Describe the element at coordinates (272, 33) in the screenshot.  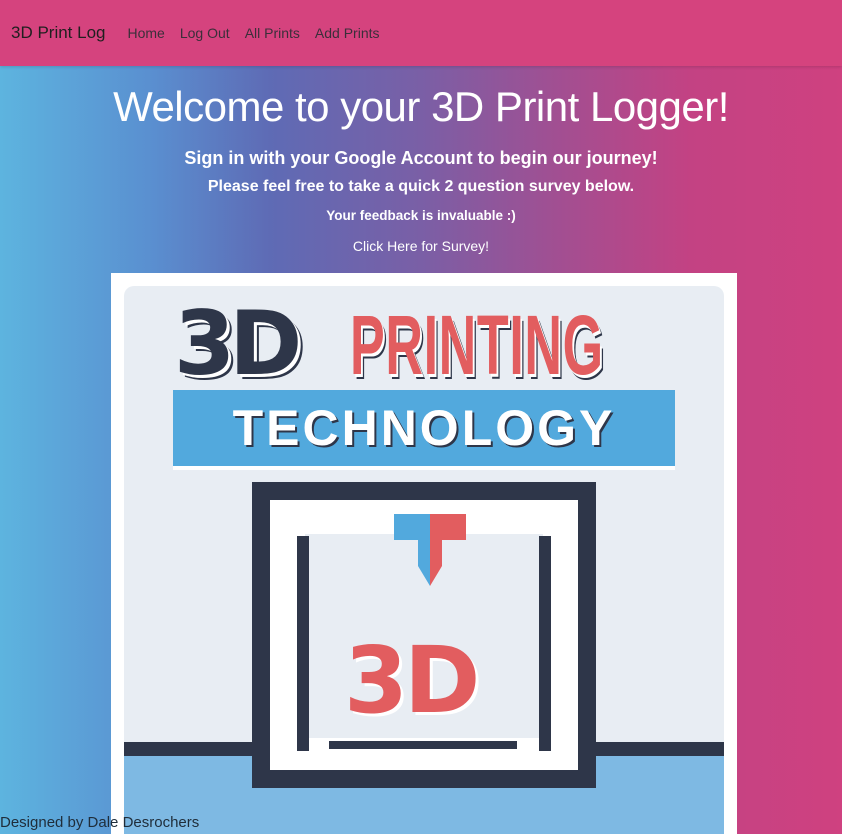
I see `nav-all-prints-link: All Prints` at that location.